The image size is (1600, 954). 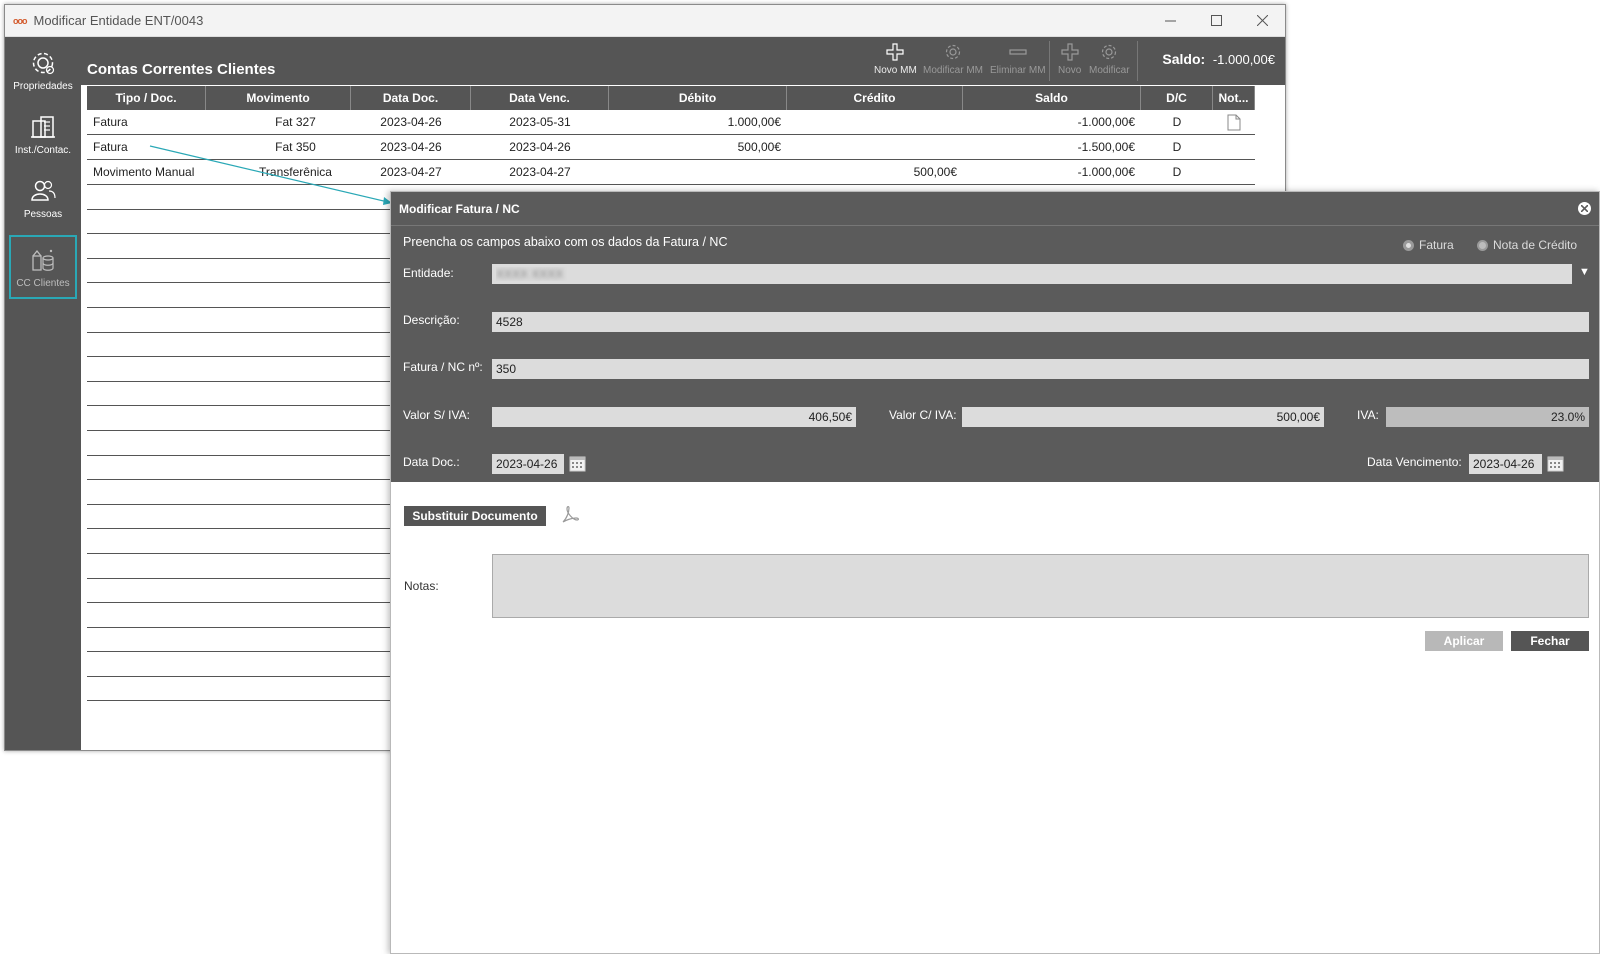 What do you see at coordinates (1040, 586) in the screenshot?
I see `notas-input` at bounding box center [1040, 586].